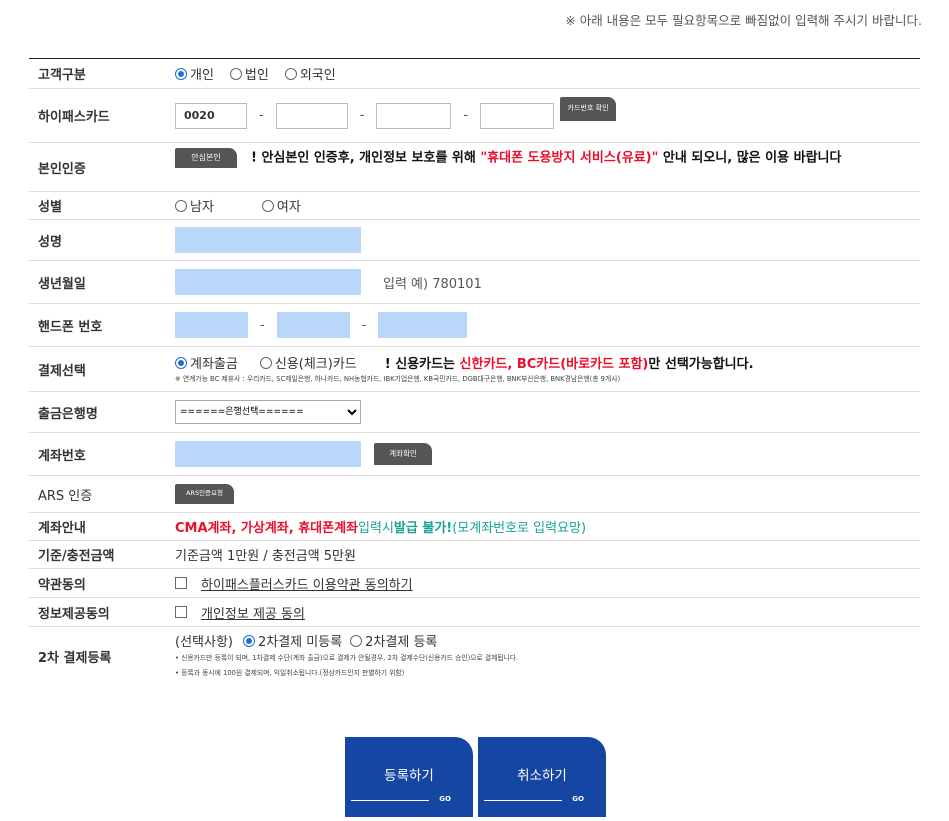 This screenshot has width=949, height=821. What do you see at coordinates (474, 412) in the screenshot?
I see `row-bank: 출금은행명 ======은행선택======` at bounding box center [474, 412].